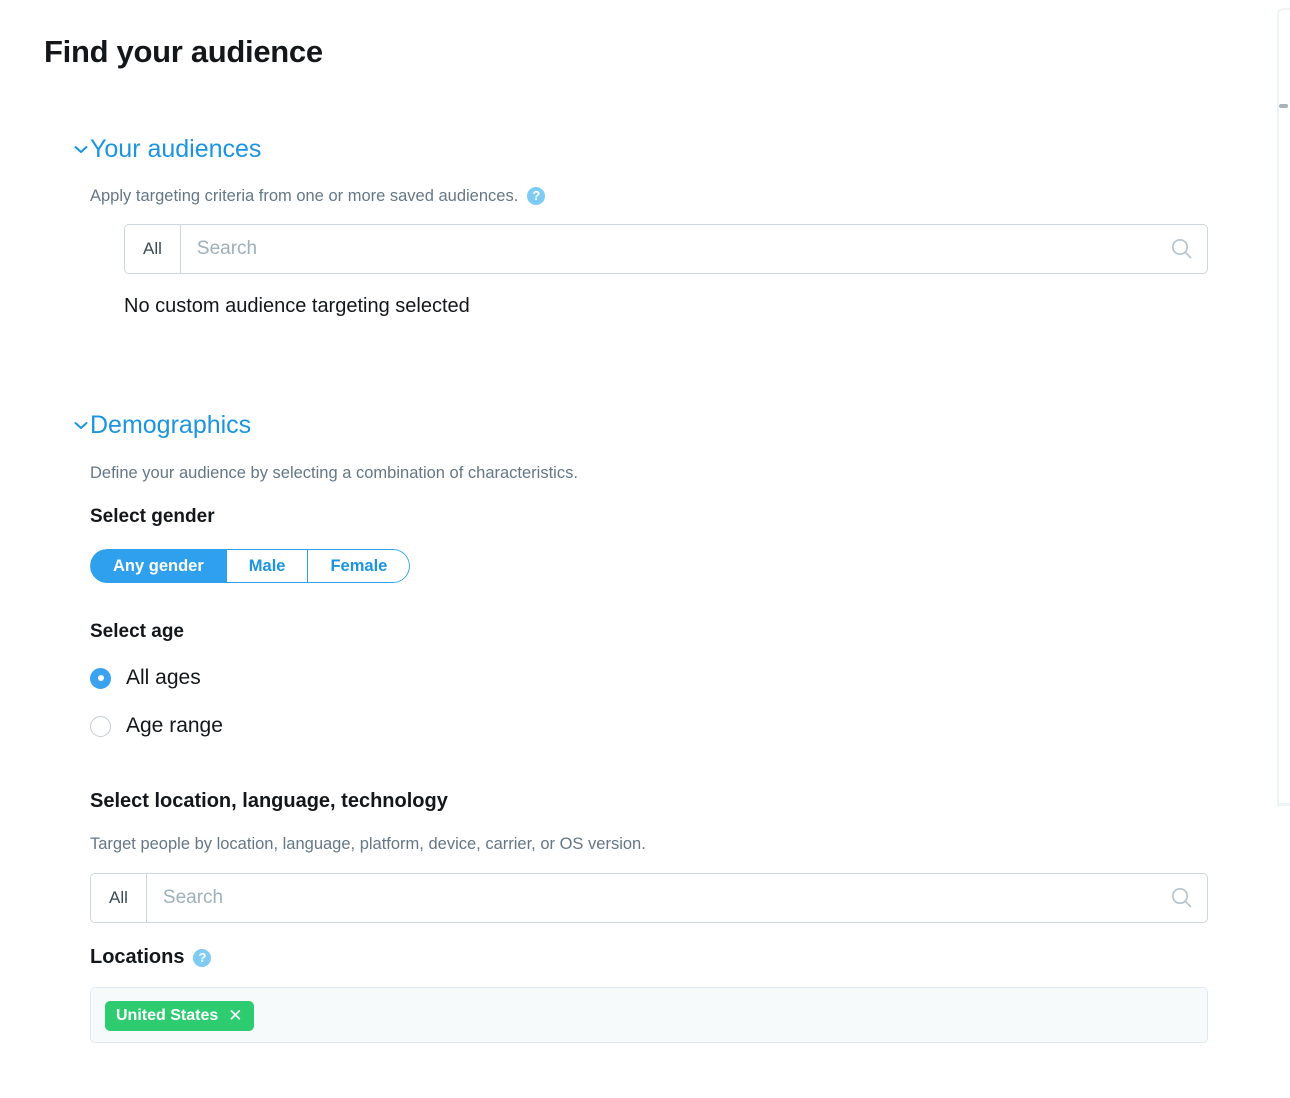 The width and height of the screenshot is (1290, 1098). I want to click on locations-token-box: United States ✕, so click(649, 1015).